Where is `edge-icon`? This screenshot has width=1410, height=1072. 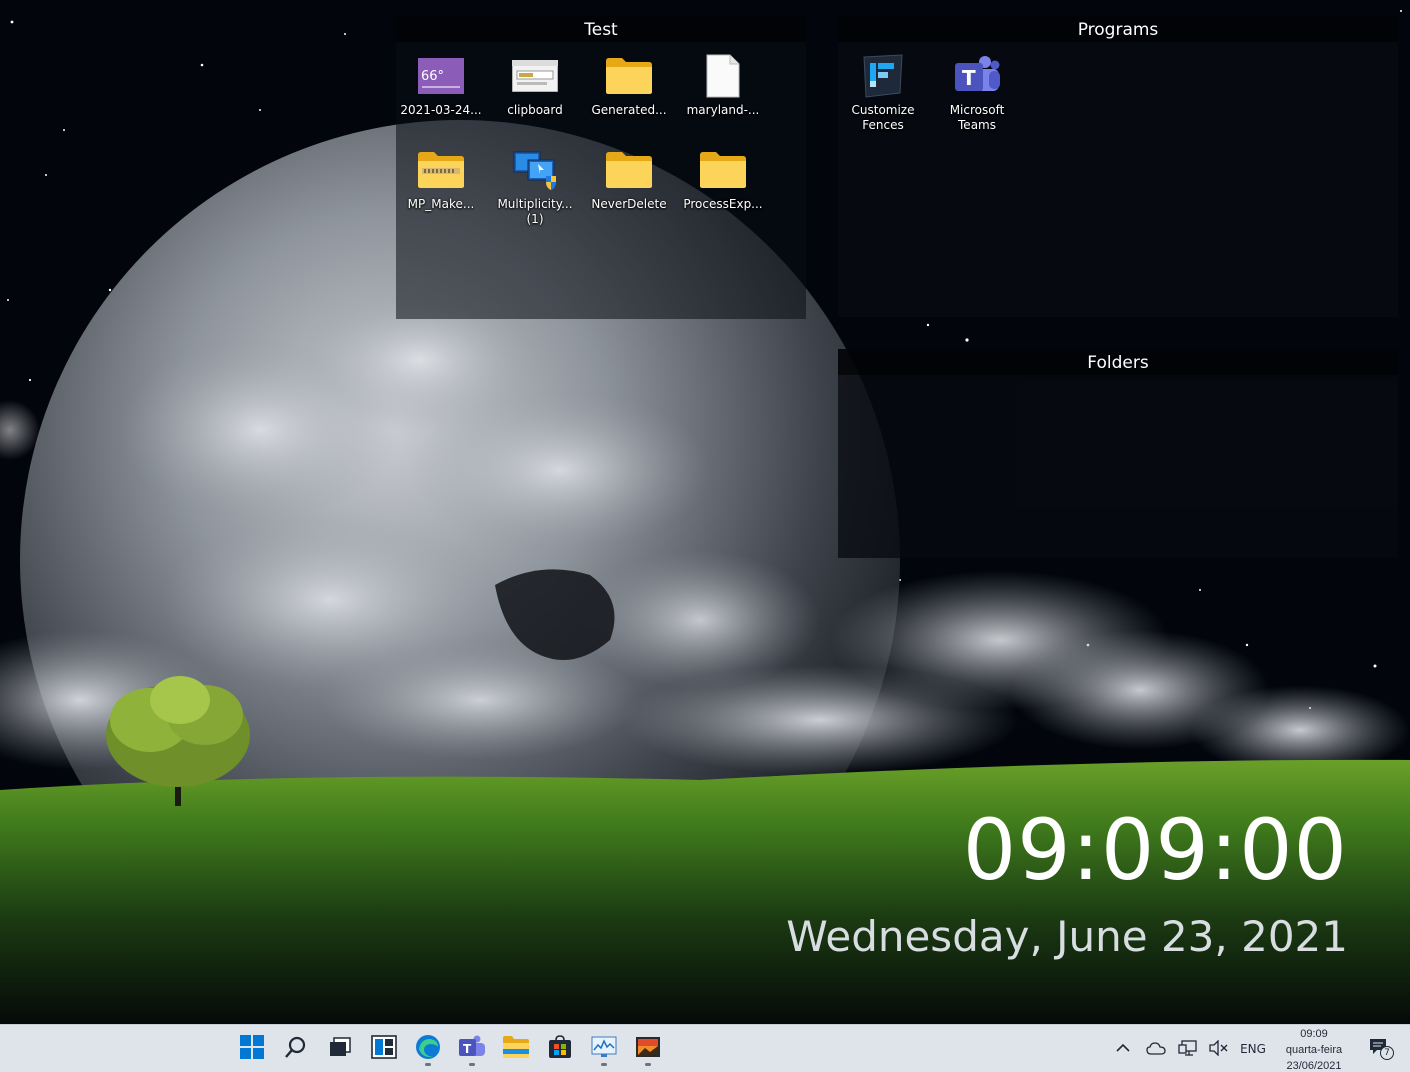
edge-icon is located at coordinates (428, 1049).